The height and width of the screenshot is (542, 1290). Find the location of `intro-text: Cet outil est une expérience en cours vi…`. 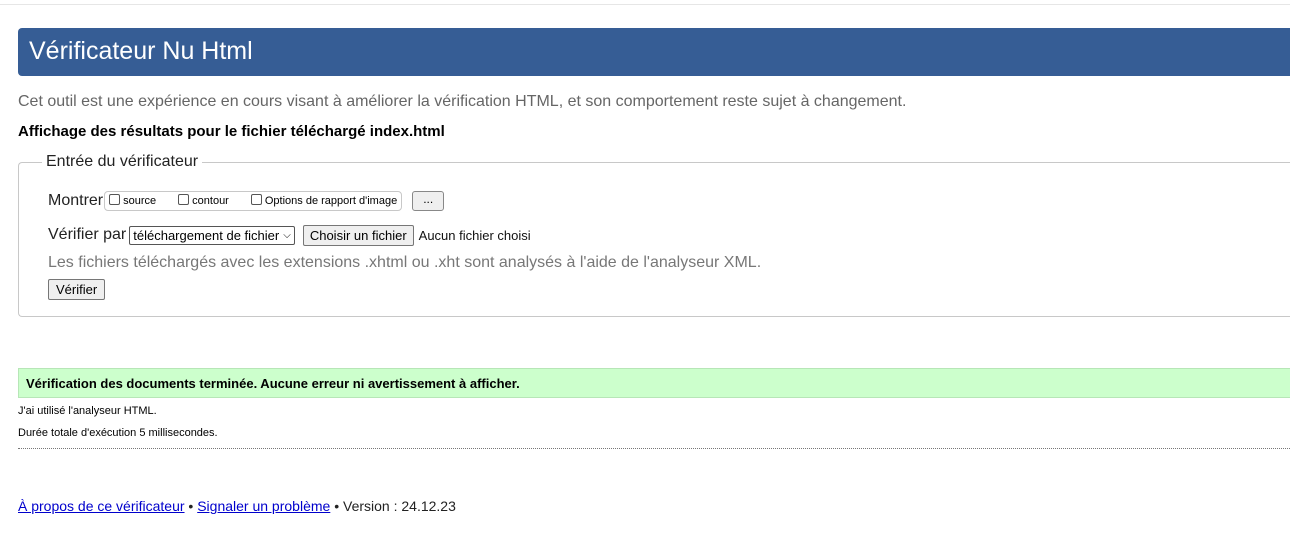

intro-text: Cet outil est une expérience en cours vi… is located at coordinates (462, 101).